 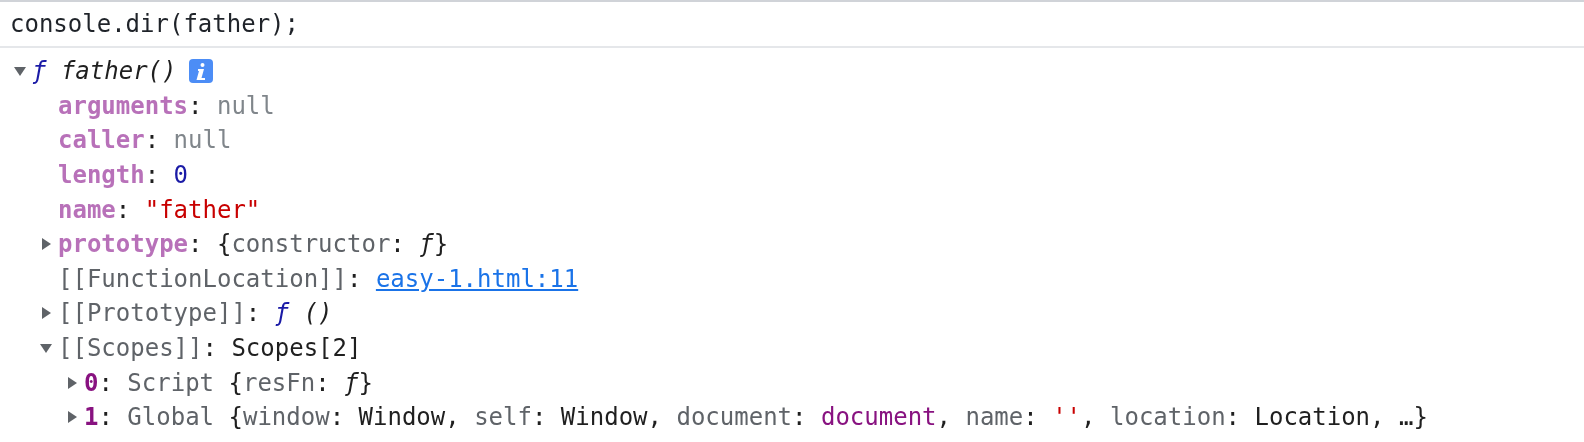 I want to click on property-line: [[Scopes]]: Scopes[2], so click(x=210, y=348).